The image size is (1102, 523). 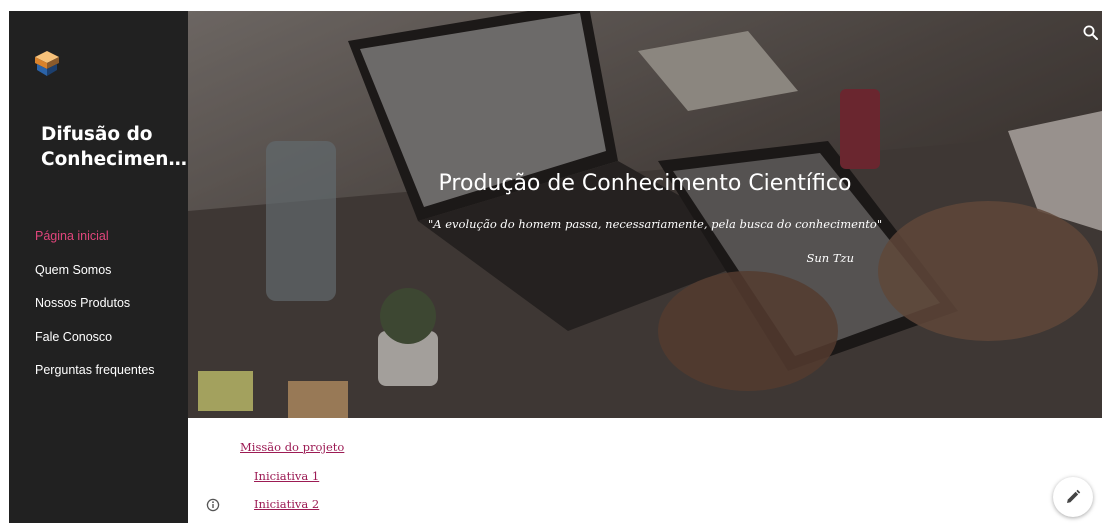 What do you see at coordinates (1091, 33) in the screenshot?
I see `search-icon` at bounding box center [1091, 33].